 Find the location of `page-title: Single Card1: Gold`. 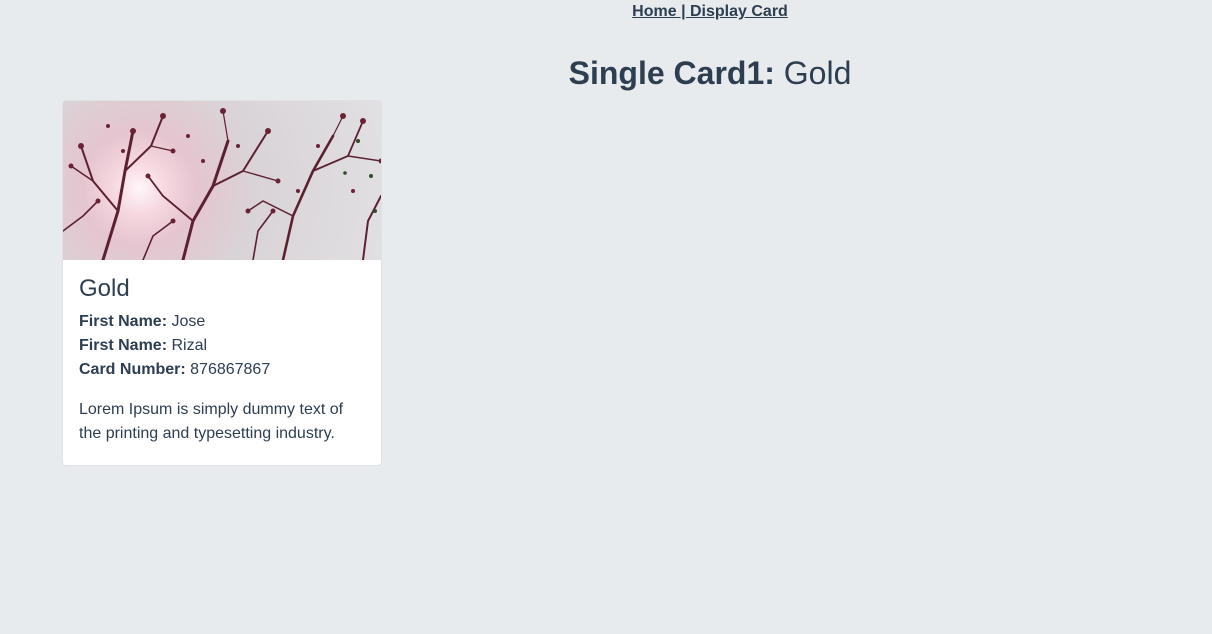

page-title: Single Card1: Gold is located at coordinates (606, 73).